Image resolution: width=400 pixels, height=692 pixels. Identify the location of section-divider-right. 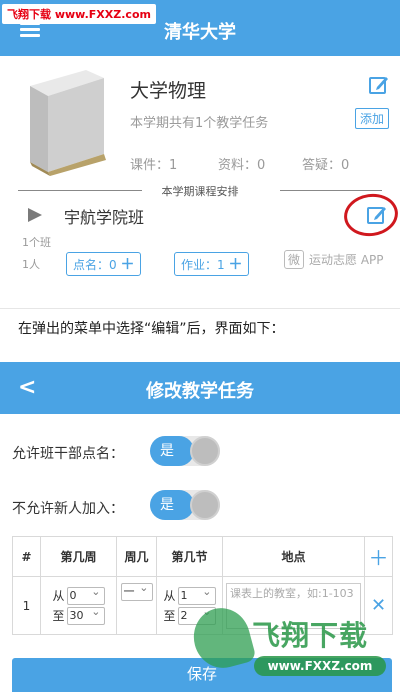
(331, 190).